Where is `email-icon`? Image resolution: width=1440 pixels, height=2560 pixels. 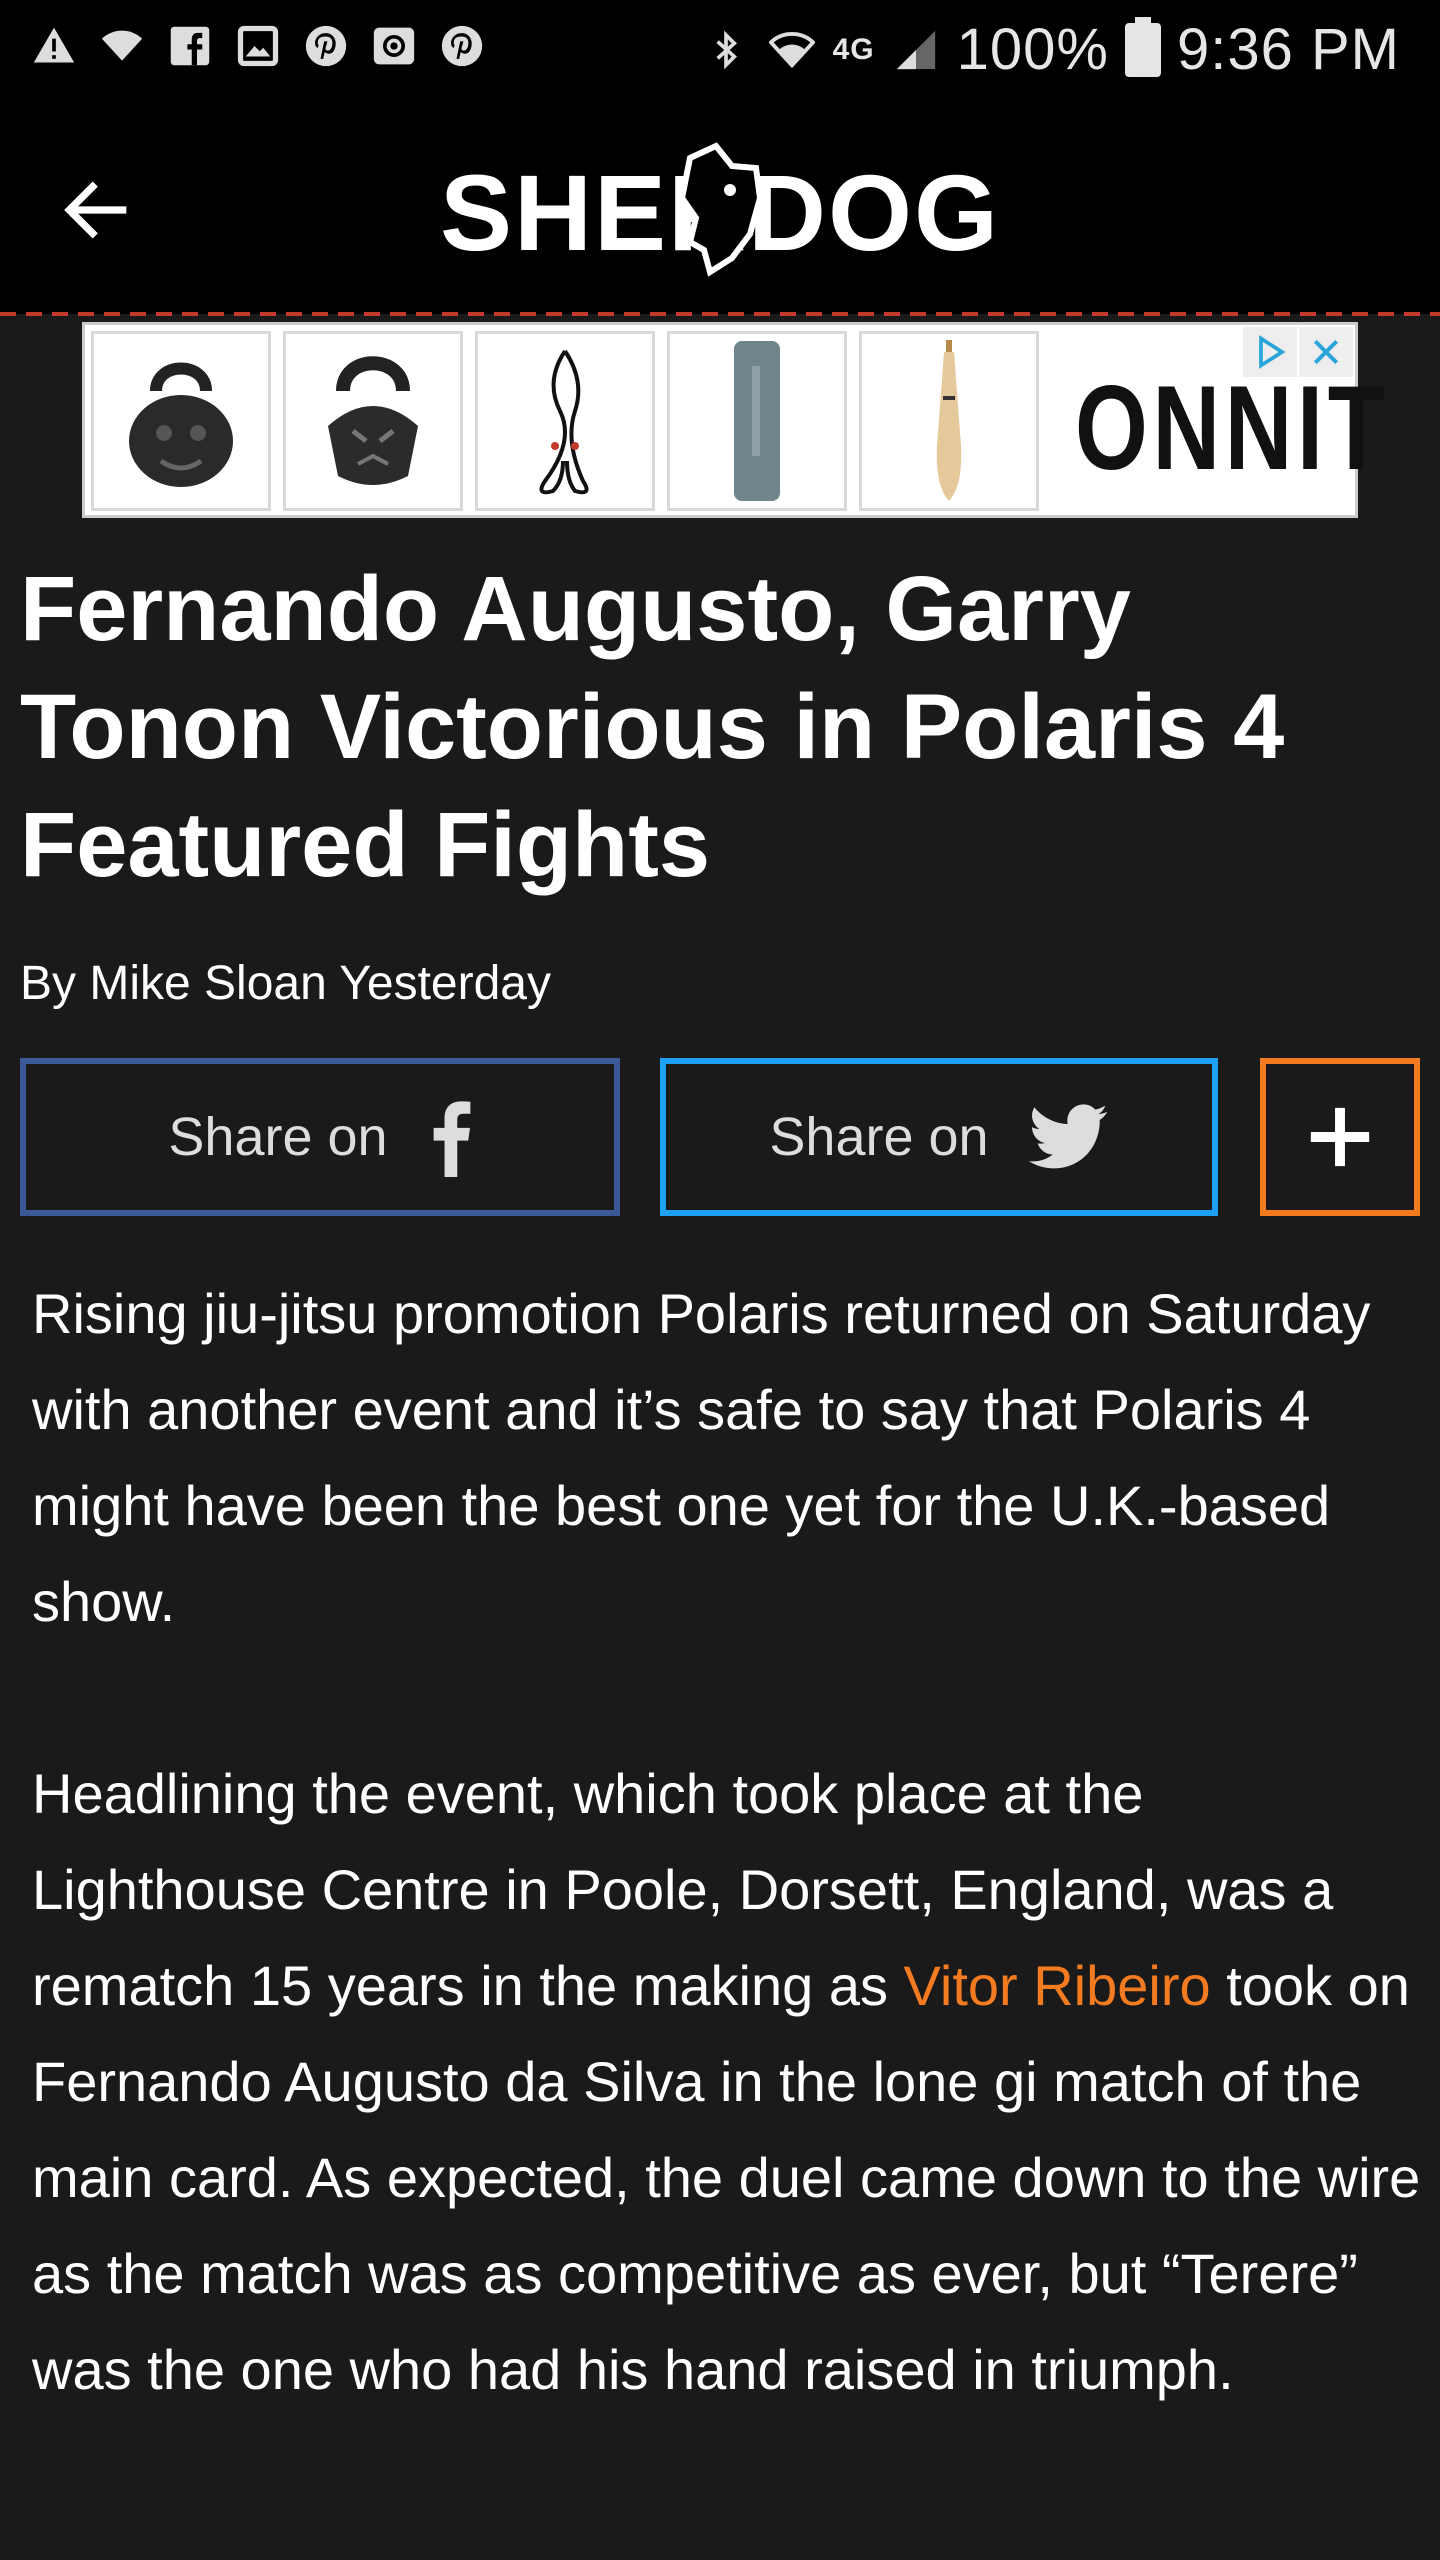 email-icon is located at coordinates (394, 46).